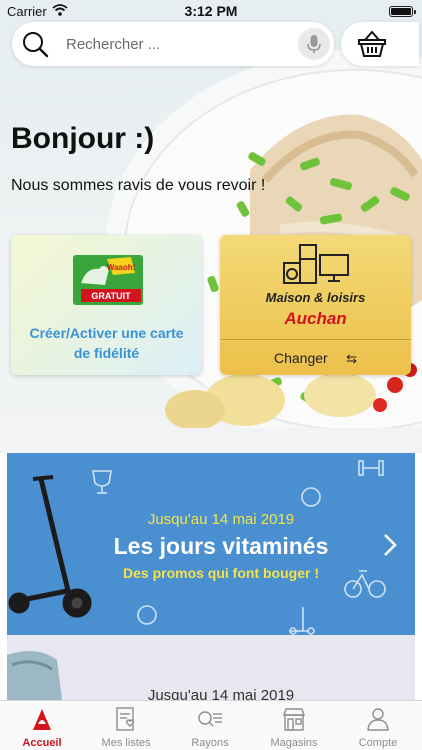 The width and height of the screenshot is (422, 750). What do you see at coordinates (402, 11) in the screenshot?
I see `battery-icon` at bounding box center [402, 11].